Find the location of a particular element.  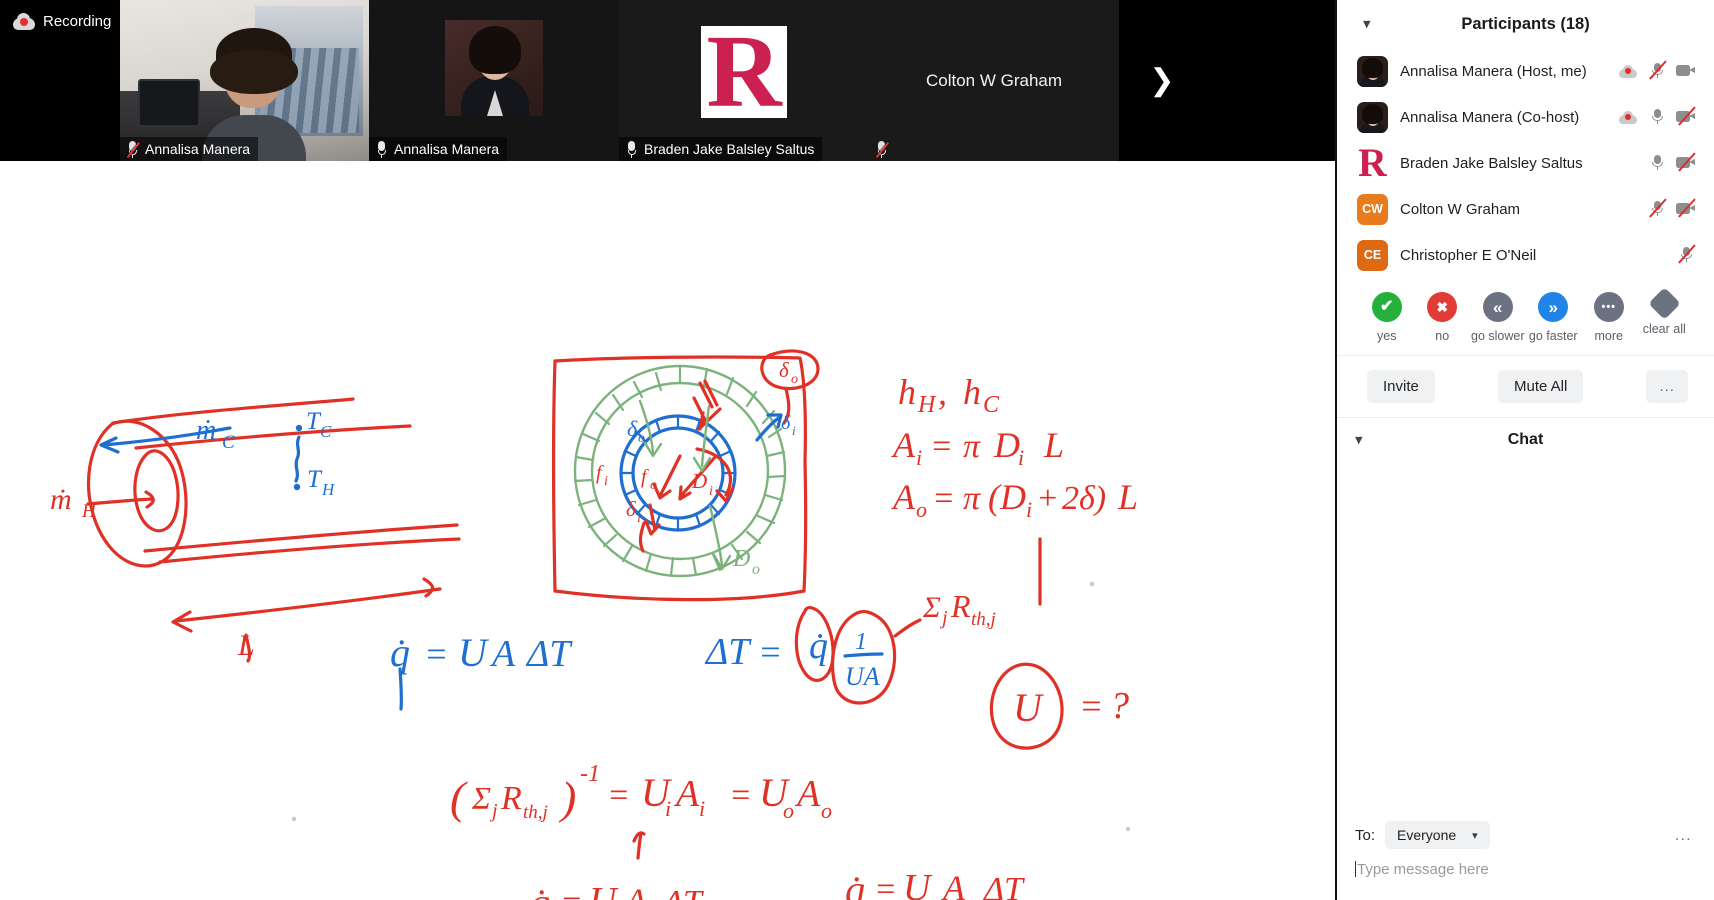

chevron-right-icon: ❯ is located at coordinates (1162, 80).